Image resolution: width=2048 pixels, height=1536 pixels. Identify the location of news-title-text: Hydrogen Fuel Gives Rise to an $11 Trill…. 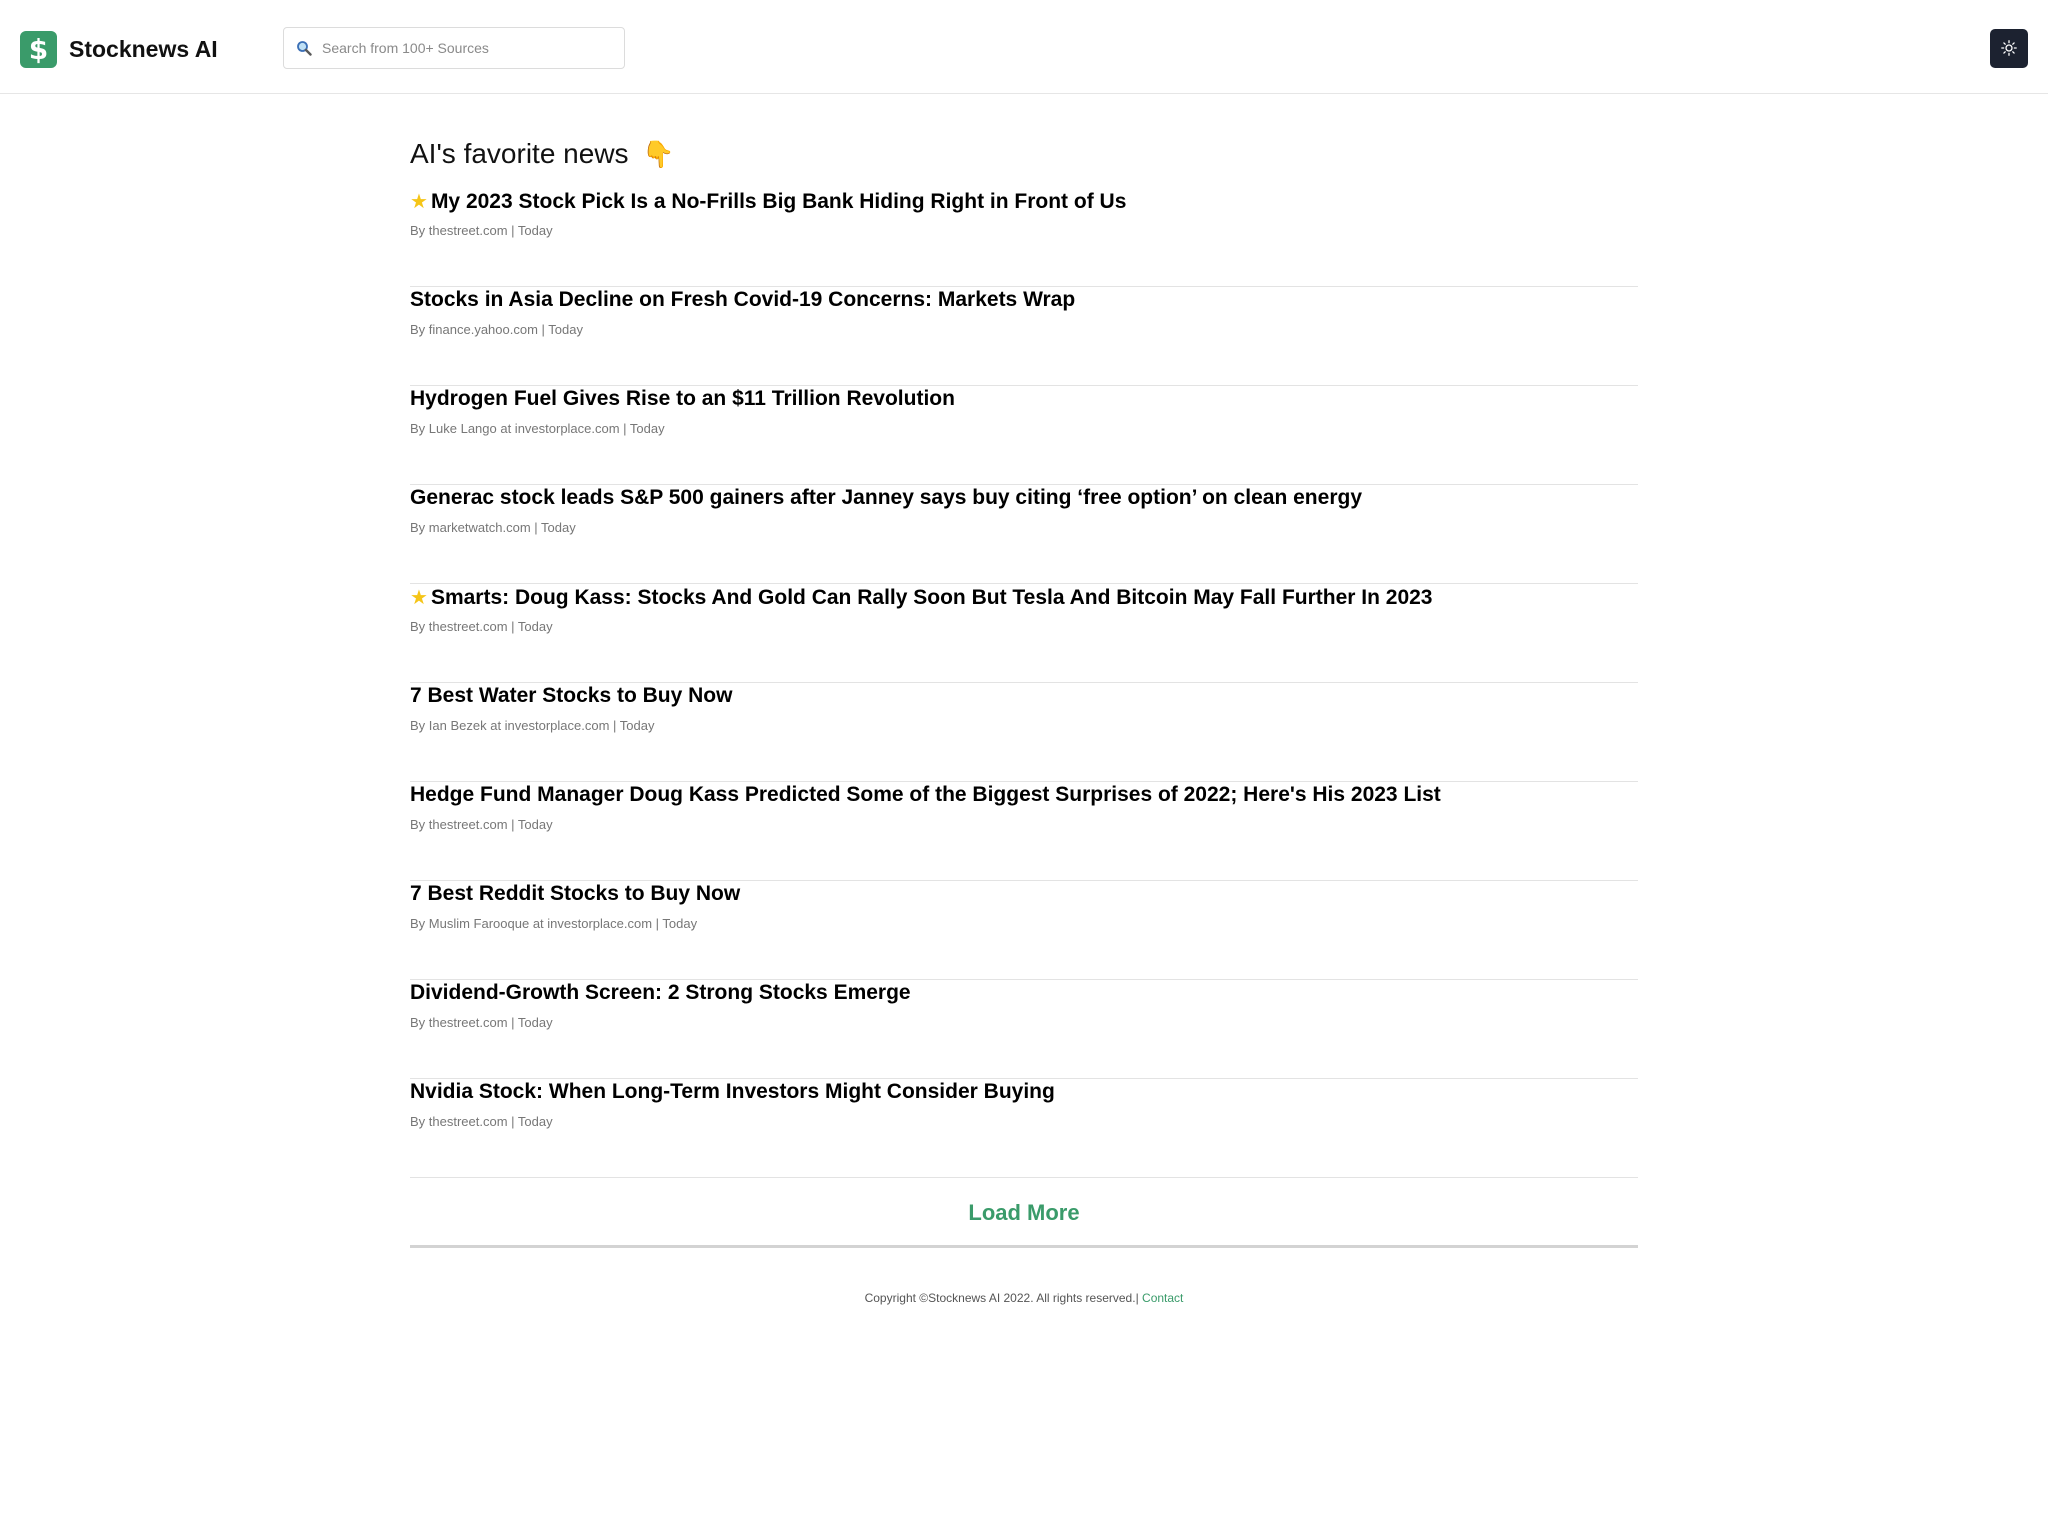
(682, 398).